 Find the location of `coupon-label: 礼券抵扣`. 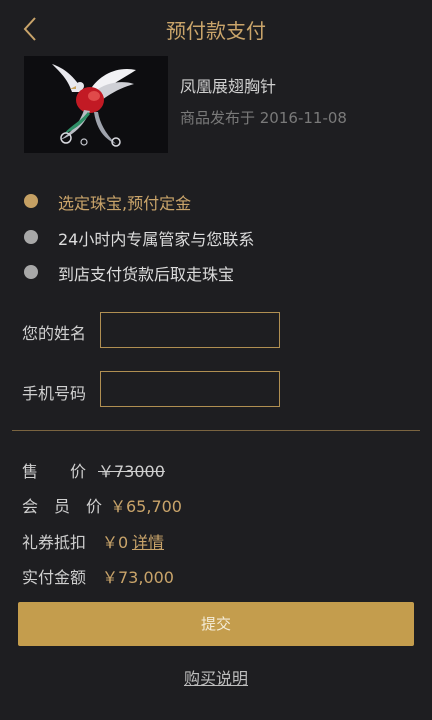

coupon-label: 礼券抵扣 is located at coordinates (54, 542).